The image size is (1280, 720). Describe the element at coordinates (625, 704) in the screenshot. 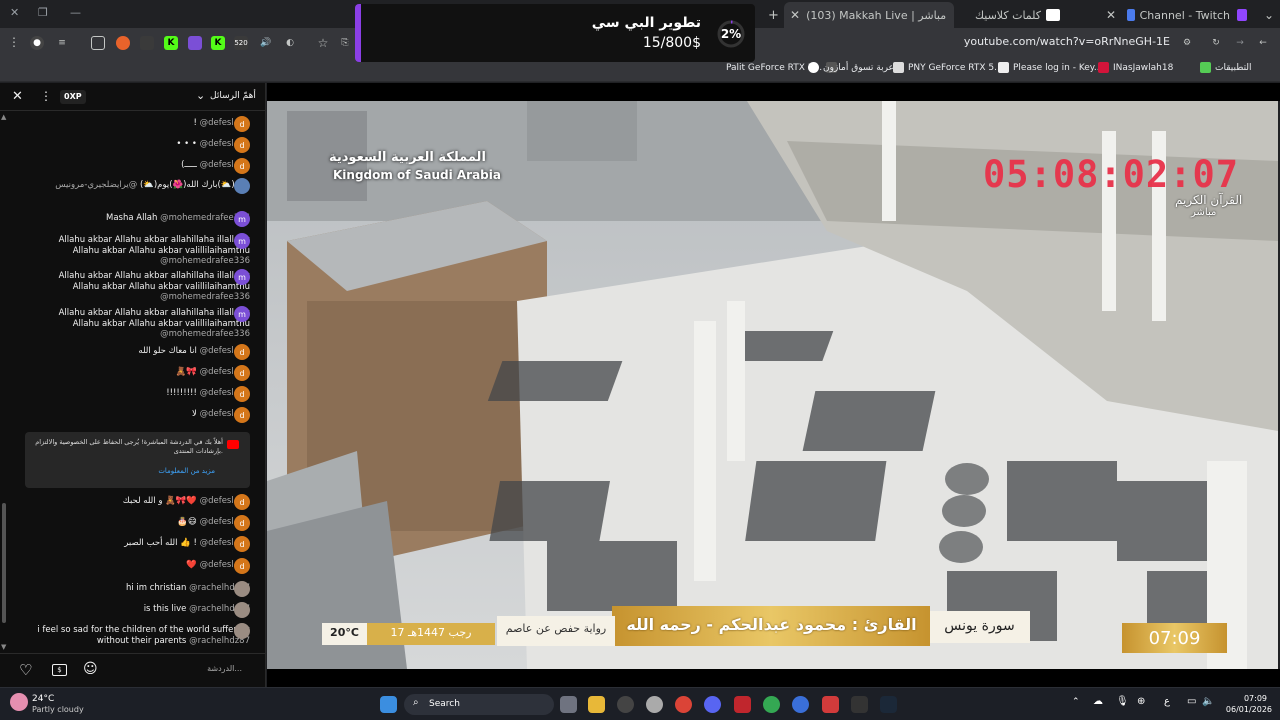

I see `app-icon` at that location.